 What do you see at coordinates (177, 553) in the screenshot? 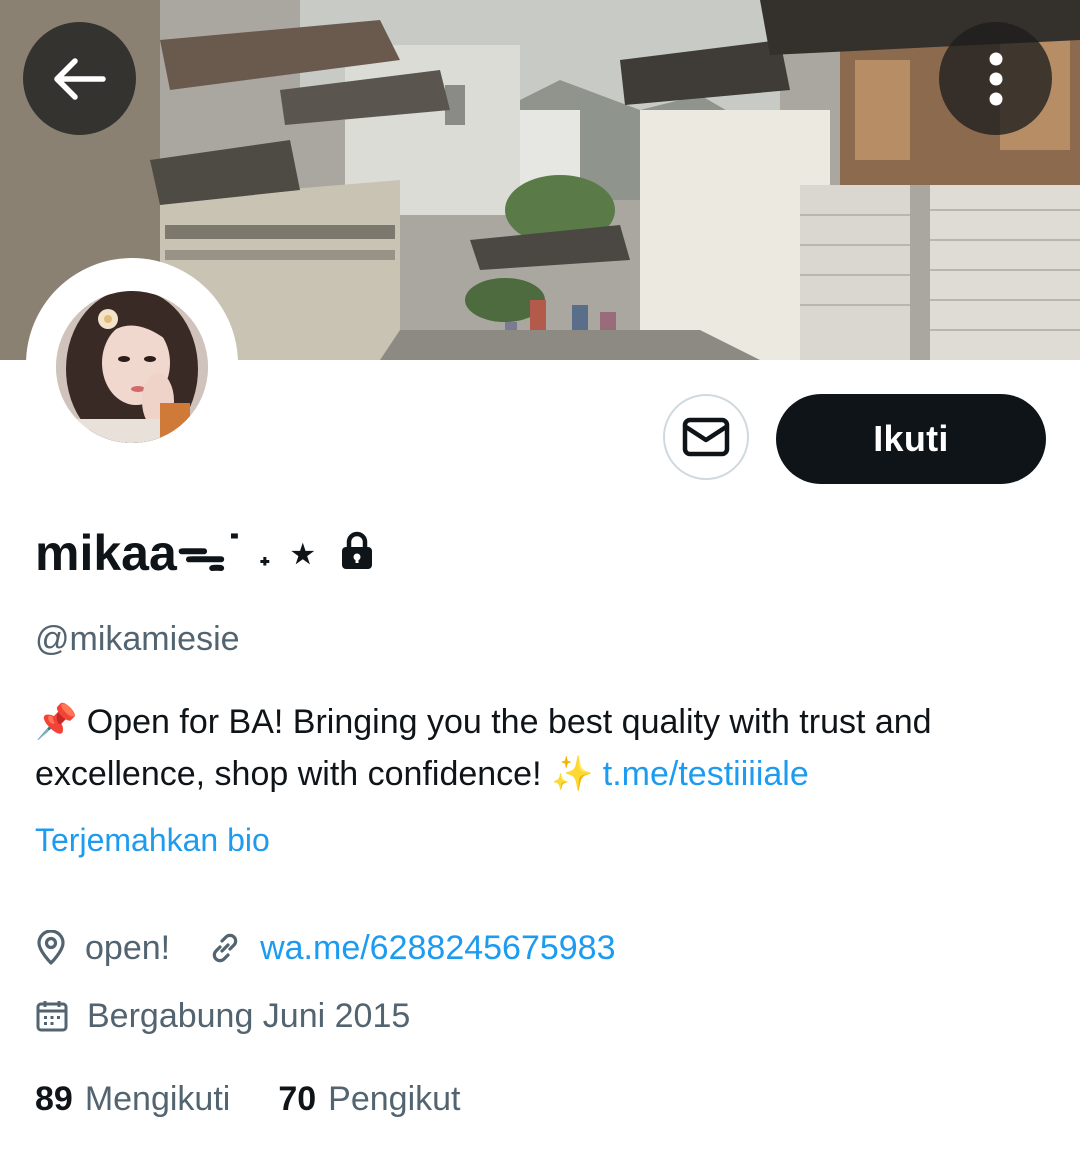
I see `display-name: mikaaᯓ˙ ˖ ⋆` at bounding box center [177, 553].